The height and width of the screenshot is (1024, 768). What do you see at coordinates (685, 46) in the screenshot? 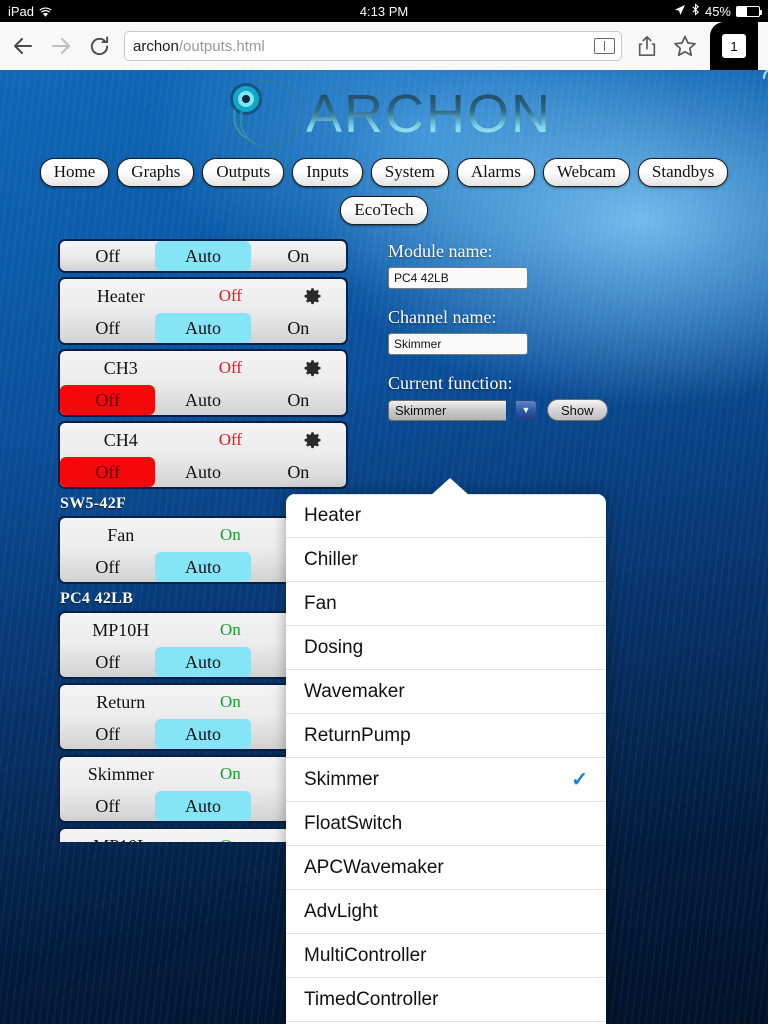
I see `bookmark-star-icon` at bounding box center [685, 46].